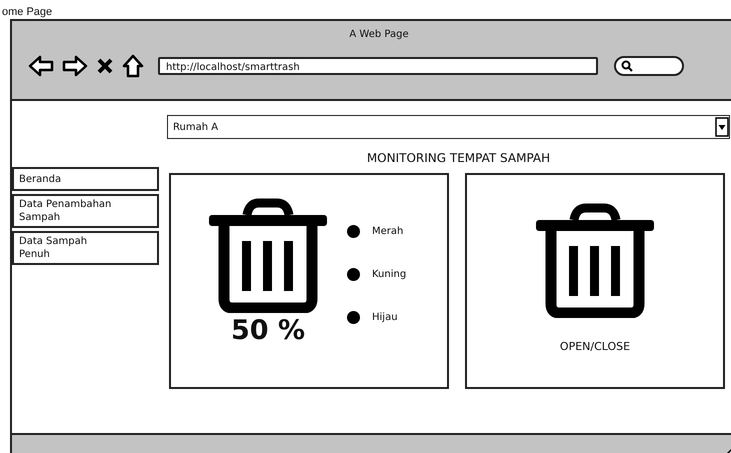  I want to click on close-icon, so click(105, 66).